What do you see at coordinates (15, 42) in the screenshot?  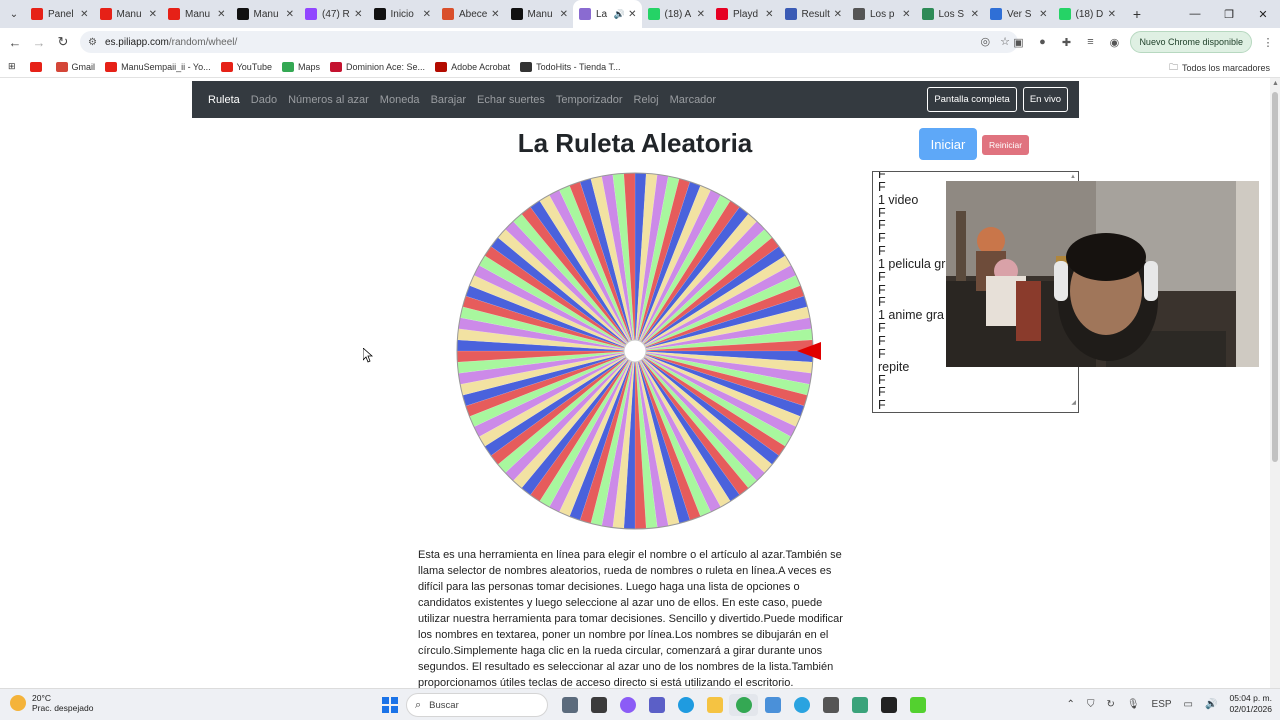 I see `back-icon: ←` at bounding box center [15, 42].